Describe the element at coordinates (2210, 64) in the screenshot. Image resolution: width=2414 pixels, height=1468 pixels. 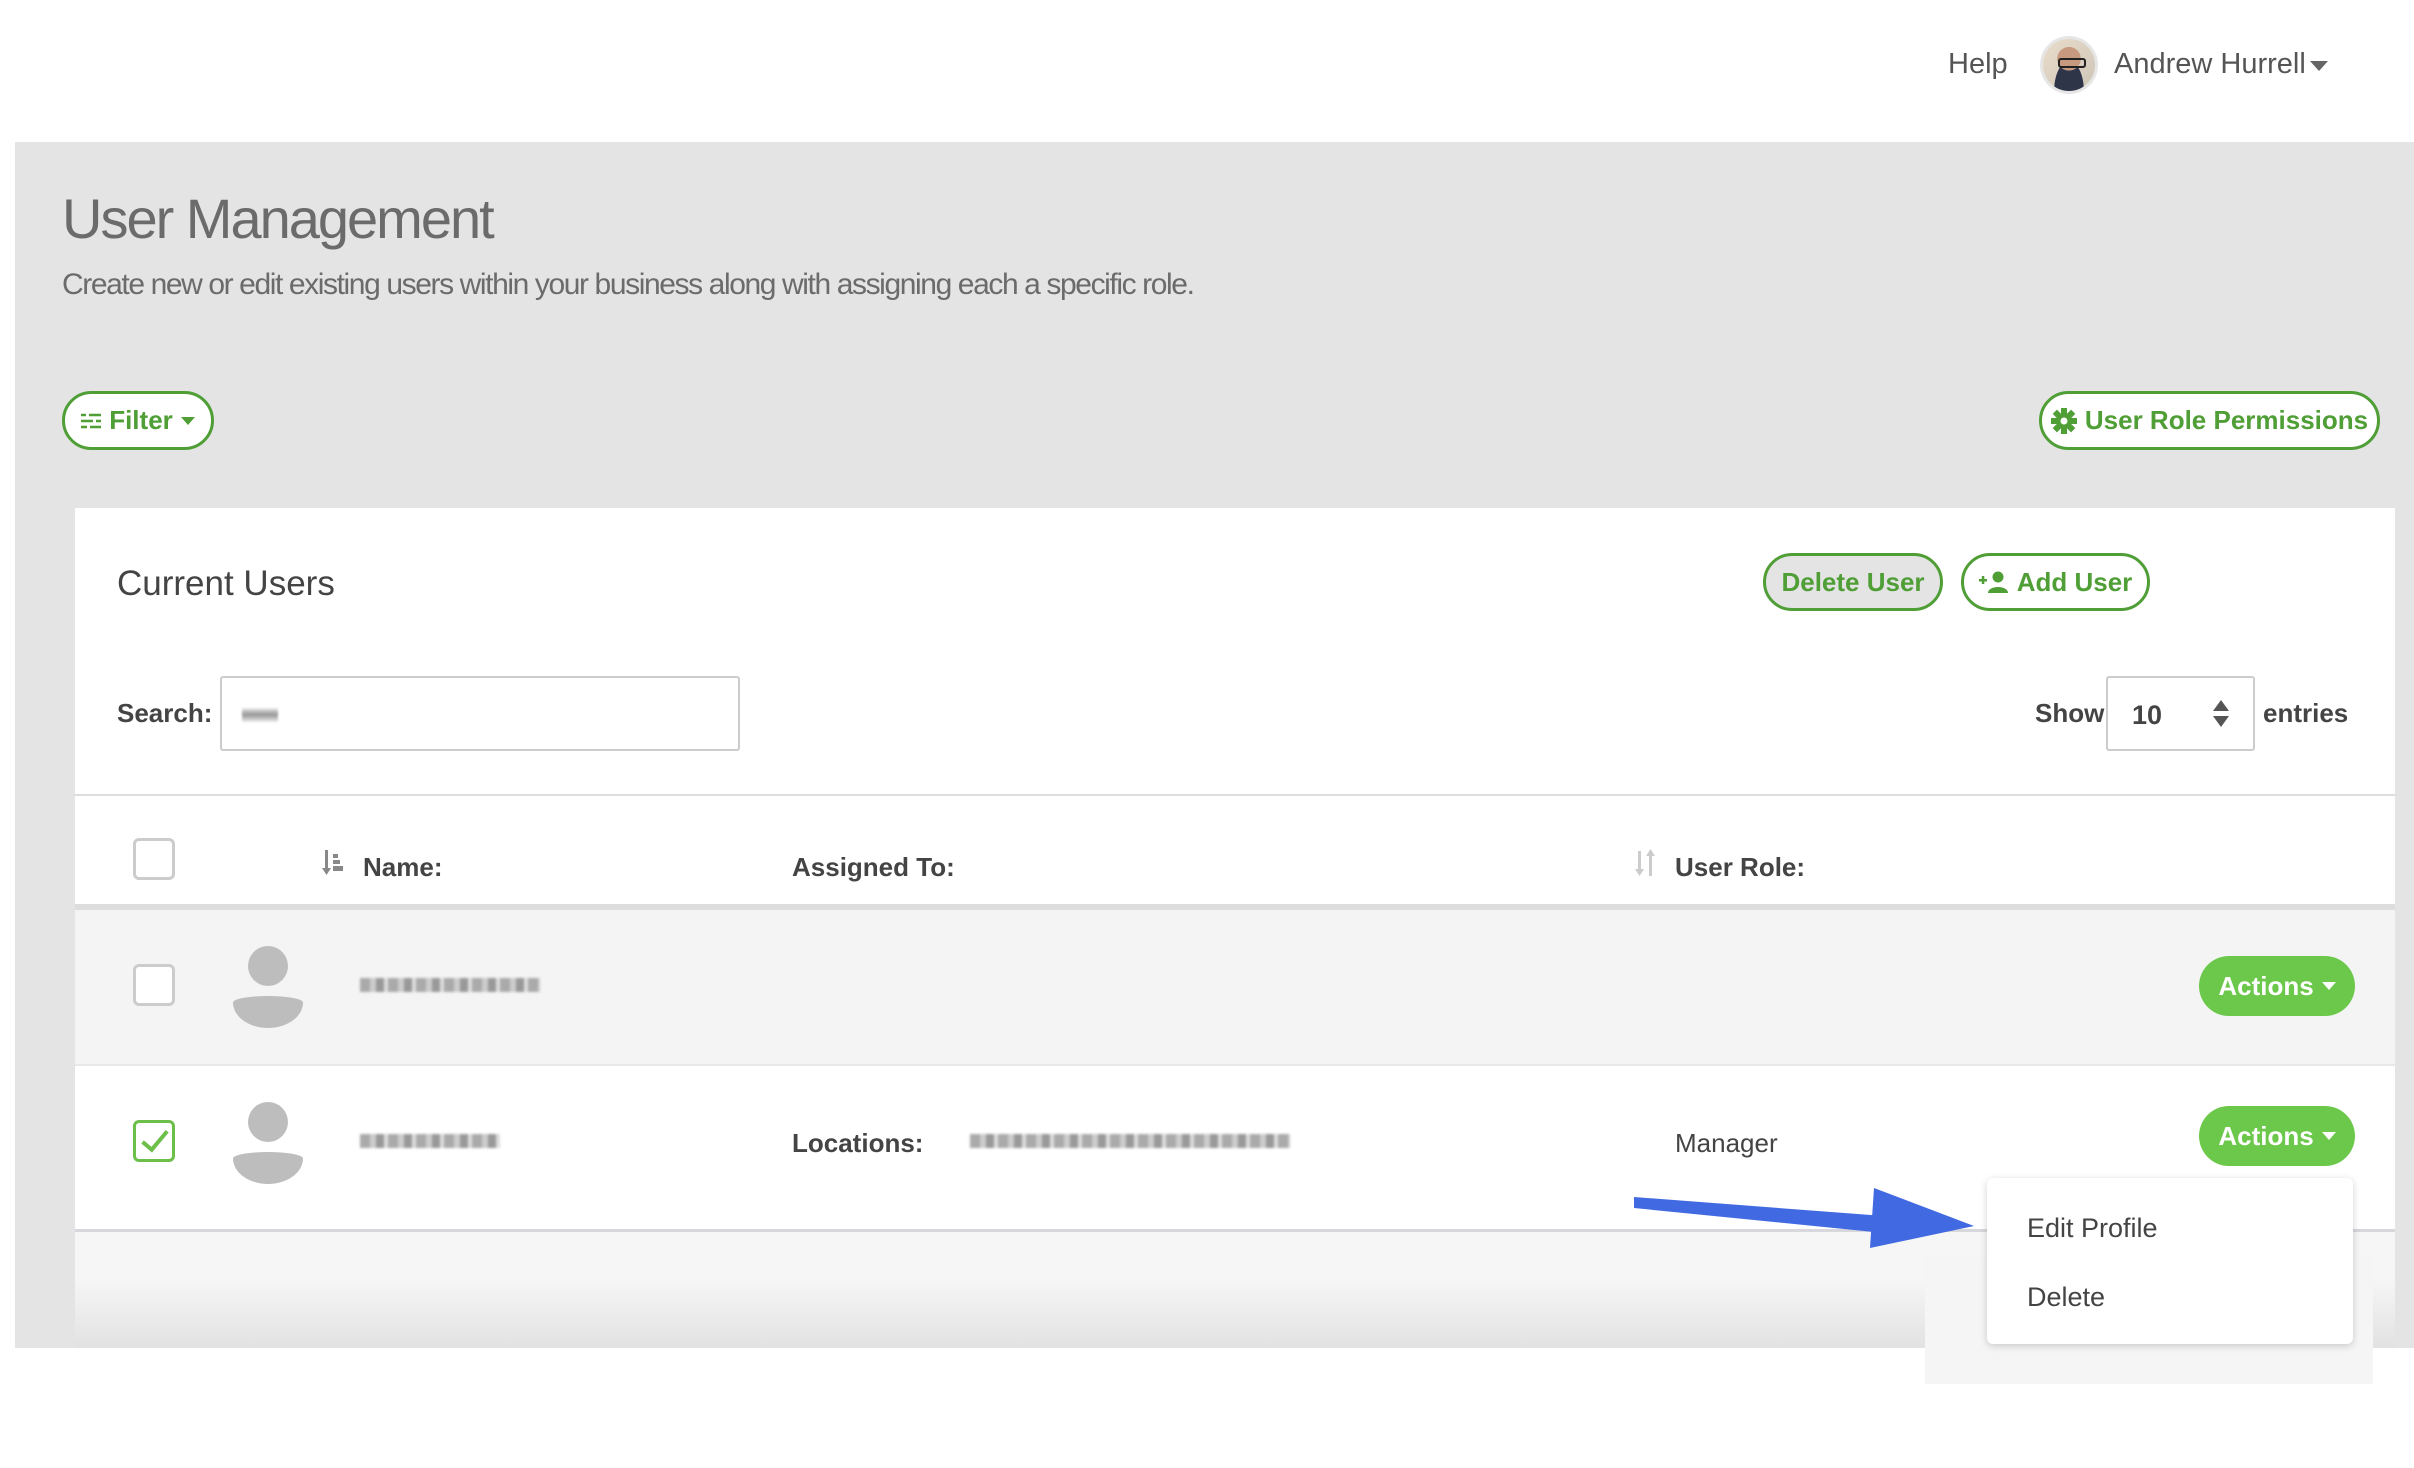
I see `user-menu-name: Andrew Hurrell` at that location.